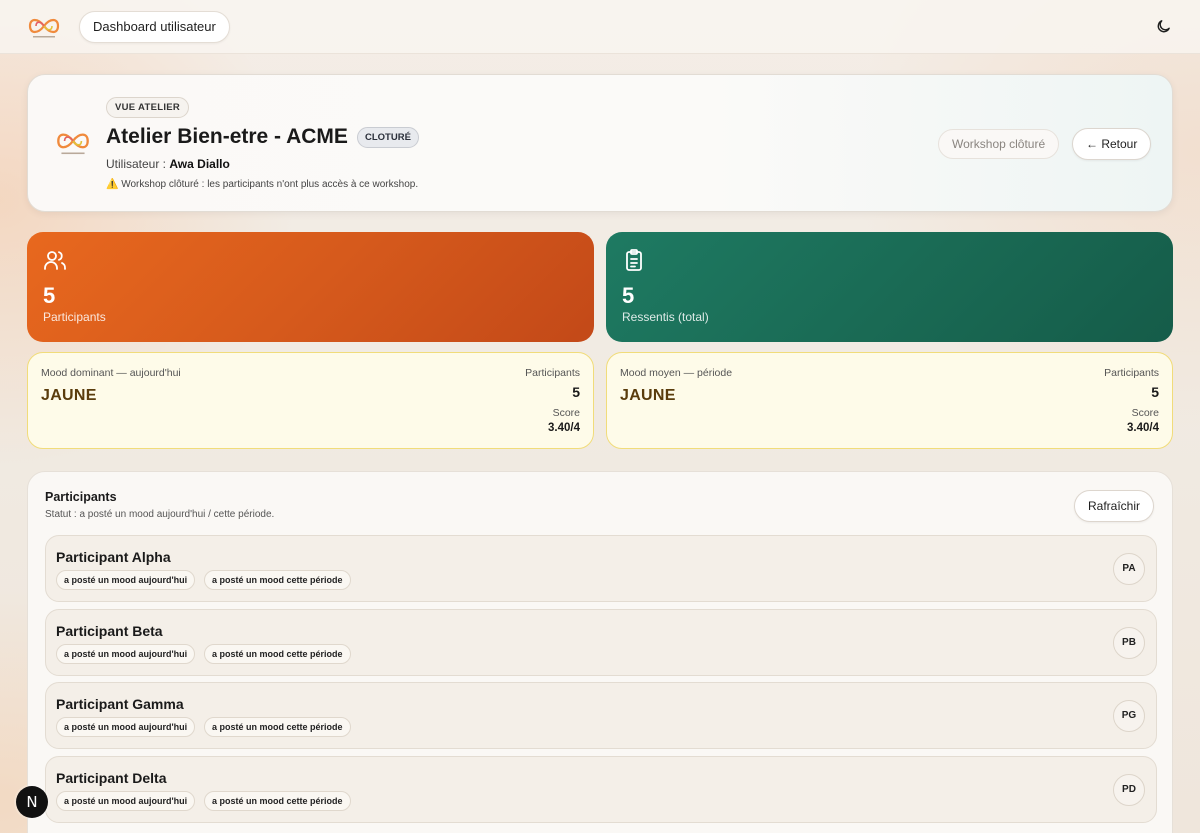 Image resolution: width=1200 pixels, height=833 pixels. I want to click on dashboard-button: Dashboard utilisateur, so click(154, 27).